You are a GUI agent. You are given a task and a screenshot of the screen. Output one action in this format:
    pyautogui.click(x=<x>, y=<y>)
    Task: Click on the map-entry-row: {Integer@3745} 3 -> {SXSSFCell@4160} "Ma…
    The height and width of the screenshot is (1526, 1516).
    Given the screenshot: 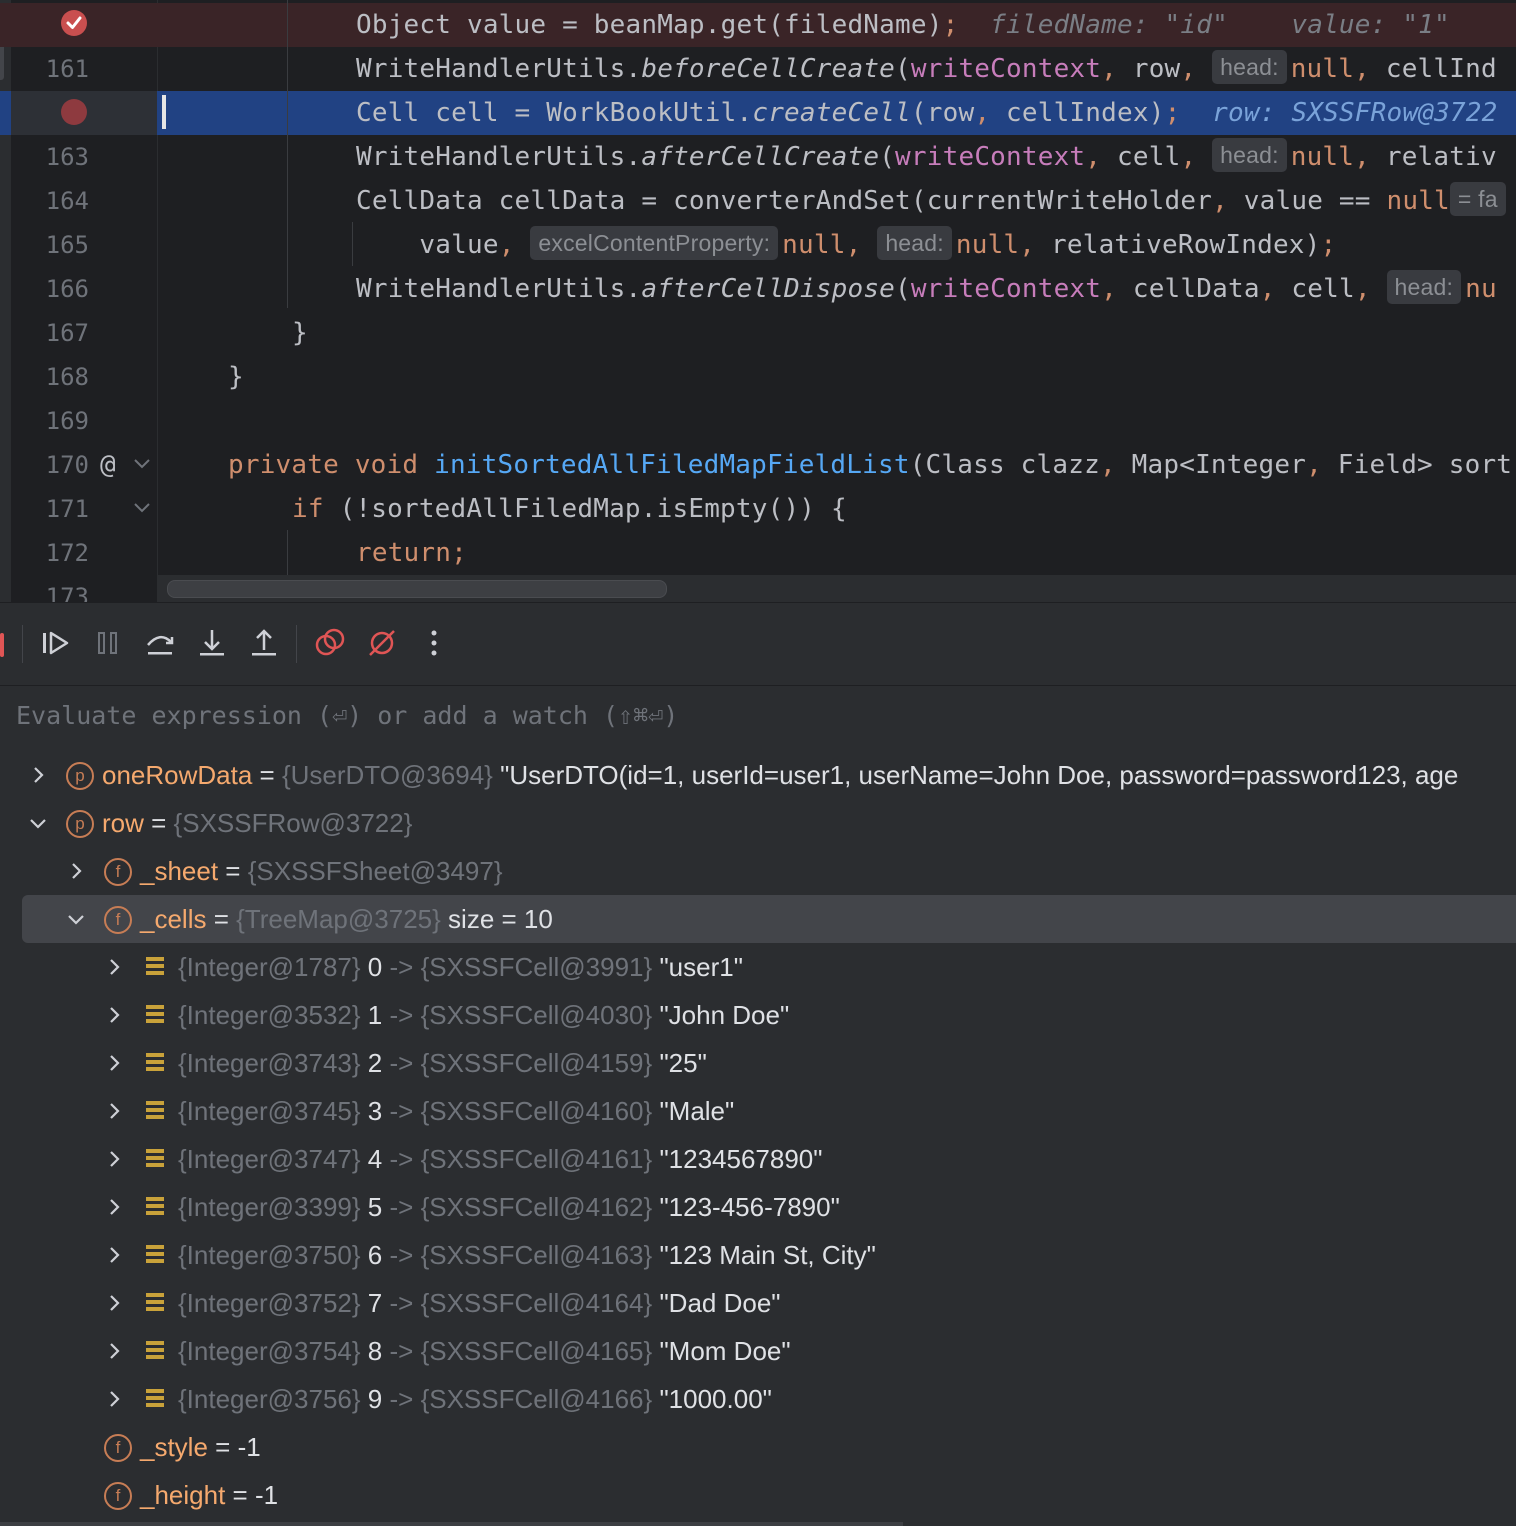 What is the action you would take?
    pyautogui.click(x=758, y=1111)
    